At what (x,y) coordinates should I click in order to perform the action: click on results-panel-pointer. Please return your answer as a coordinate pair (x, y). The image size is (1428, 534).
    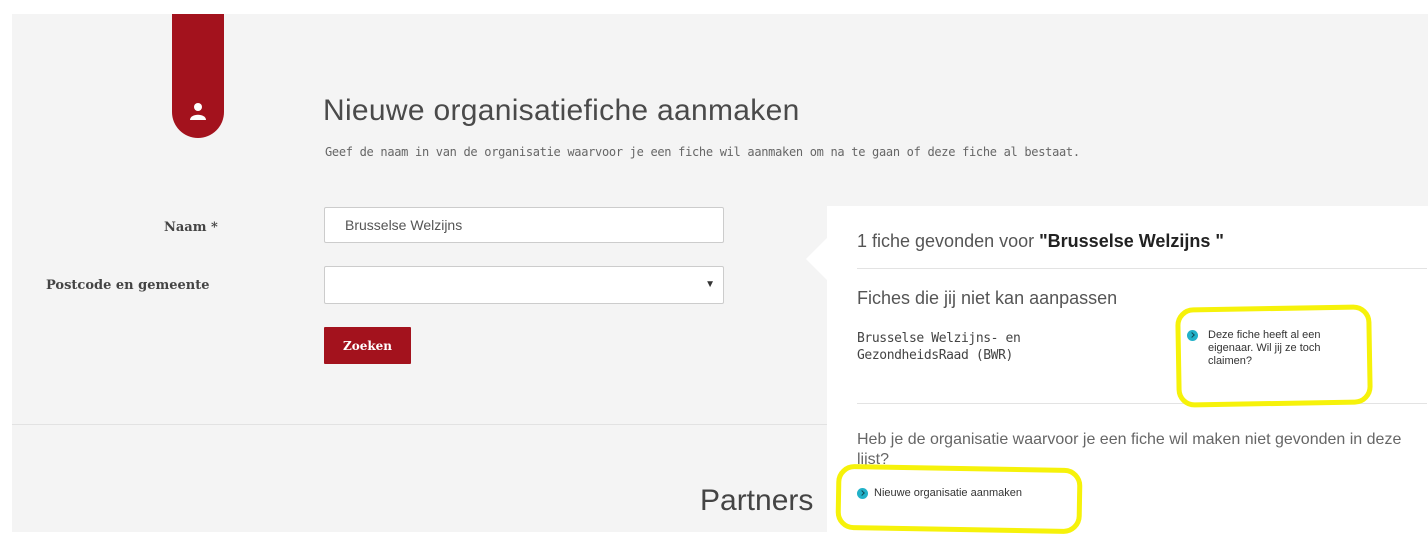
    Looking at the image, I should click on (816, 259).